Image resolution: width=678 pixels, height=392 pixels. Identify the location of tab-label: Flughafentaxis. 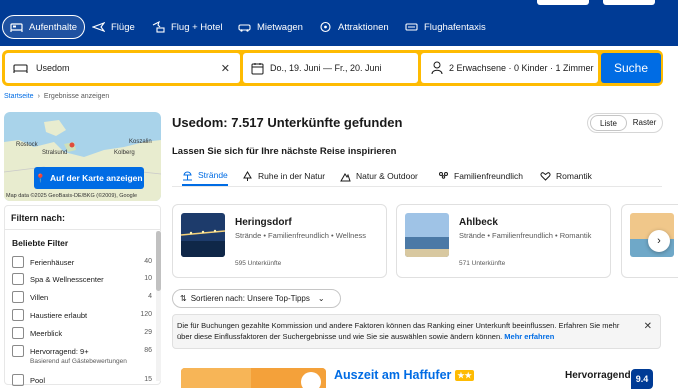
(455, 27).